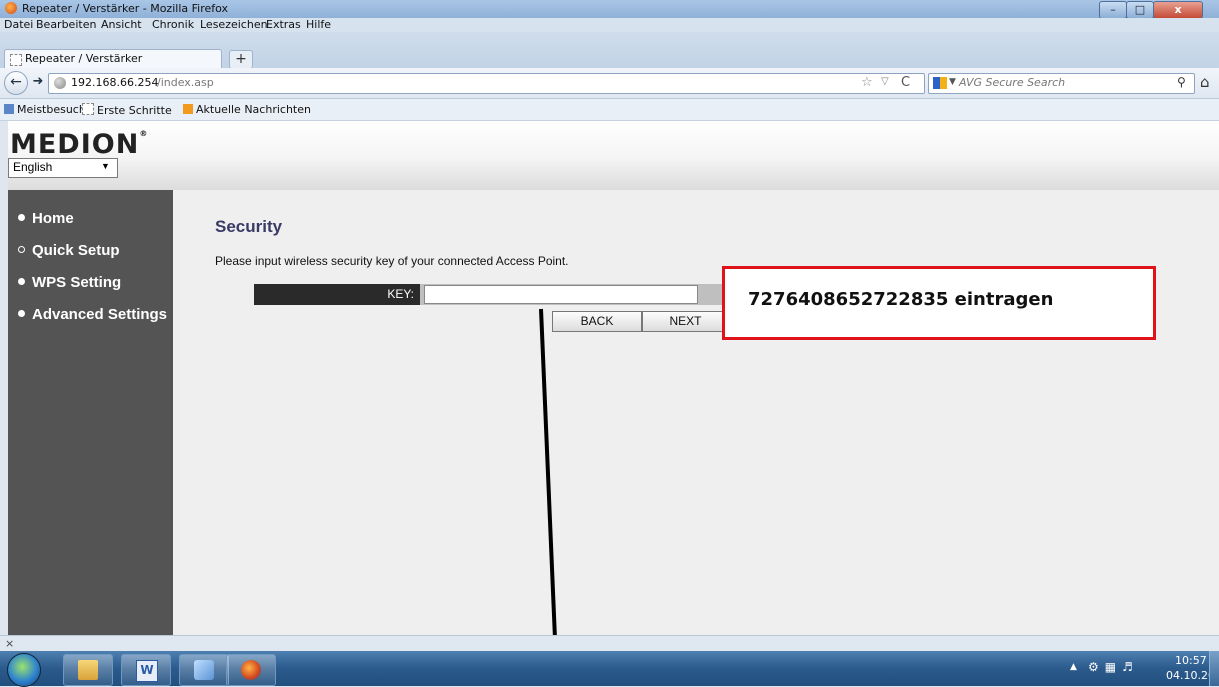 This screenshot has width=1219, height=687. What do you see at coordinates (134, 110) in the screenshot?
I see `bookmark-label: Erste Schritte` at bounding box center [134, 110].